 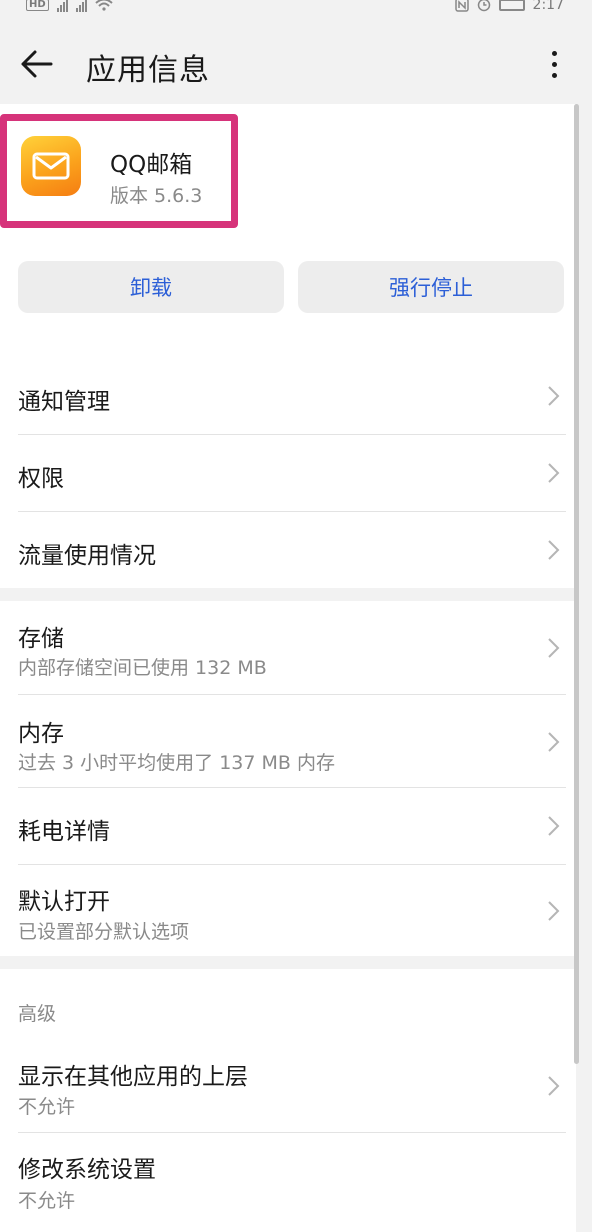 I want to click on list-item-subtitle: 已设置部分默认选项, so click(x=104, y=932).